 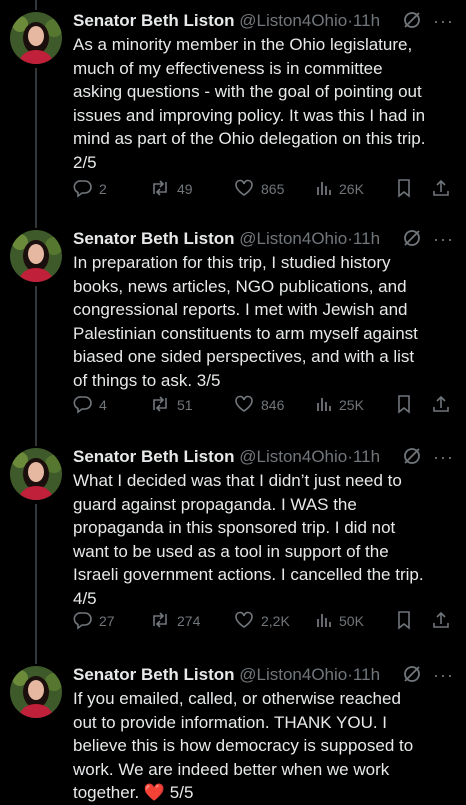 I want to click on repost-count: 274, so click(x=189, y=621).